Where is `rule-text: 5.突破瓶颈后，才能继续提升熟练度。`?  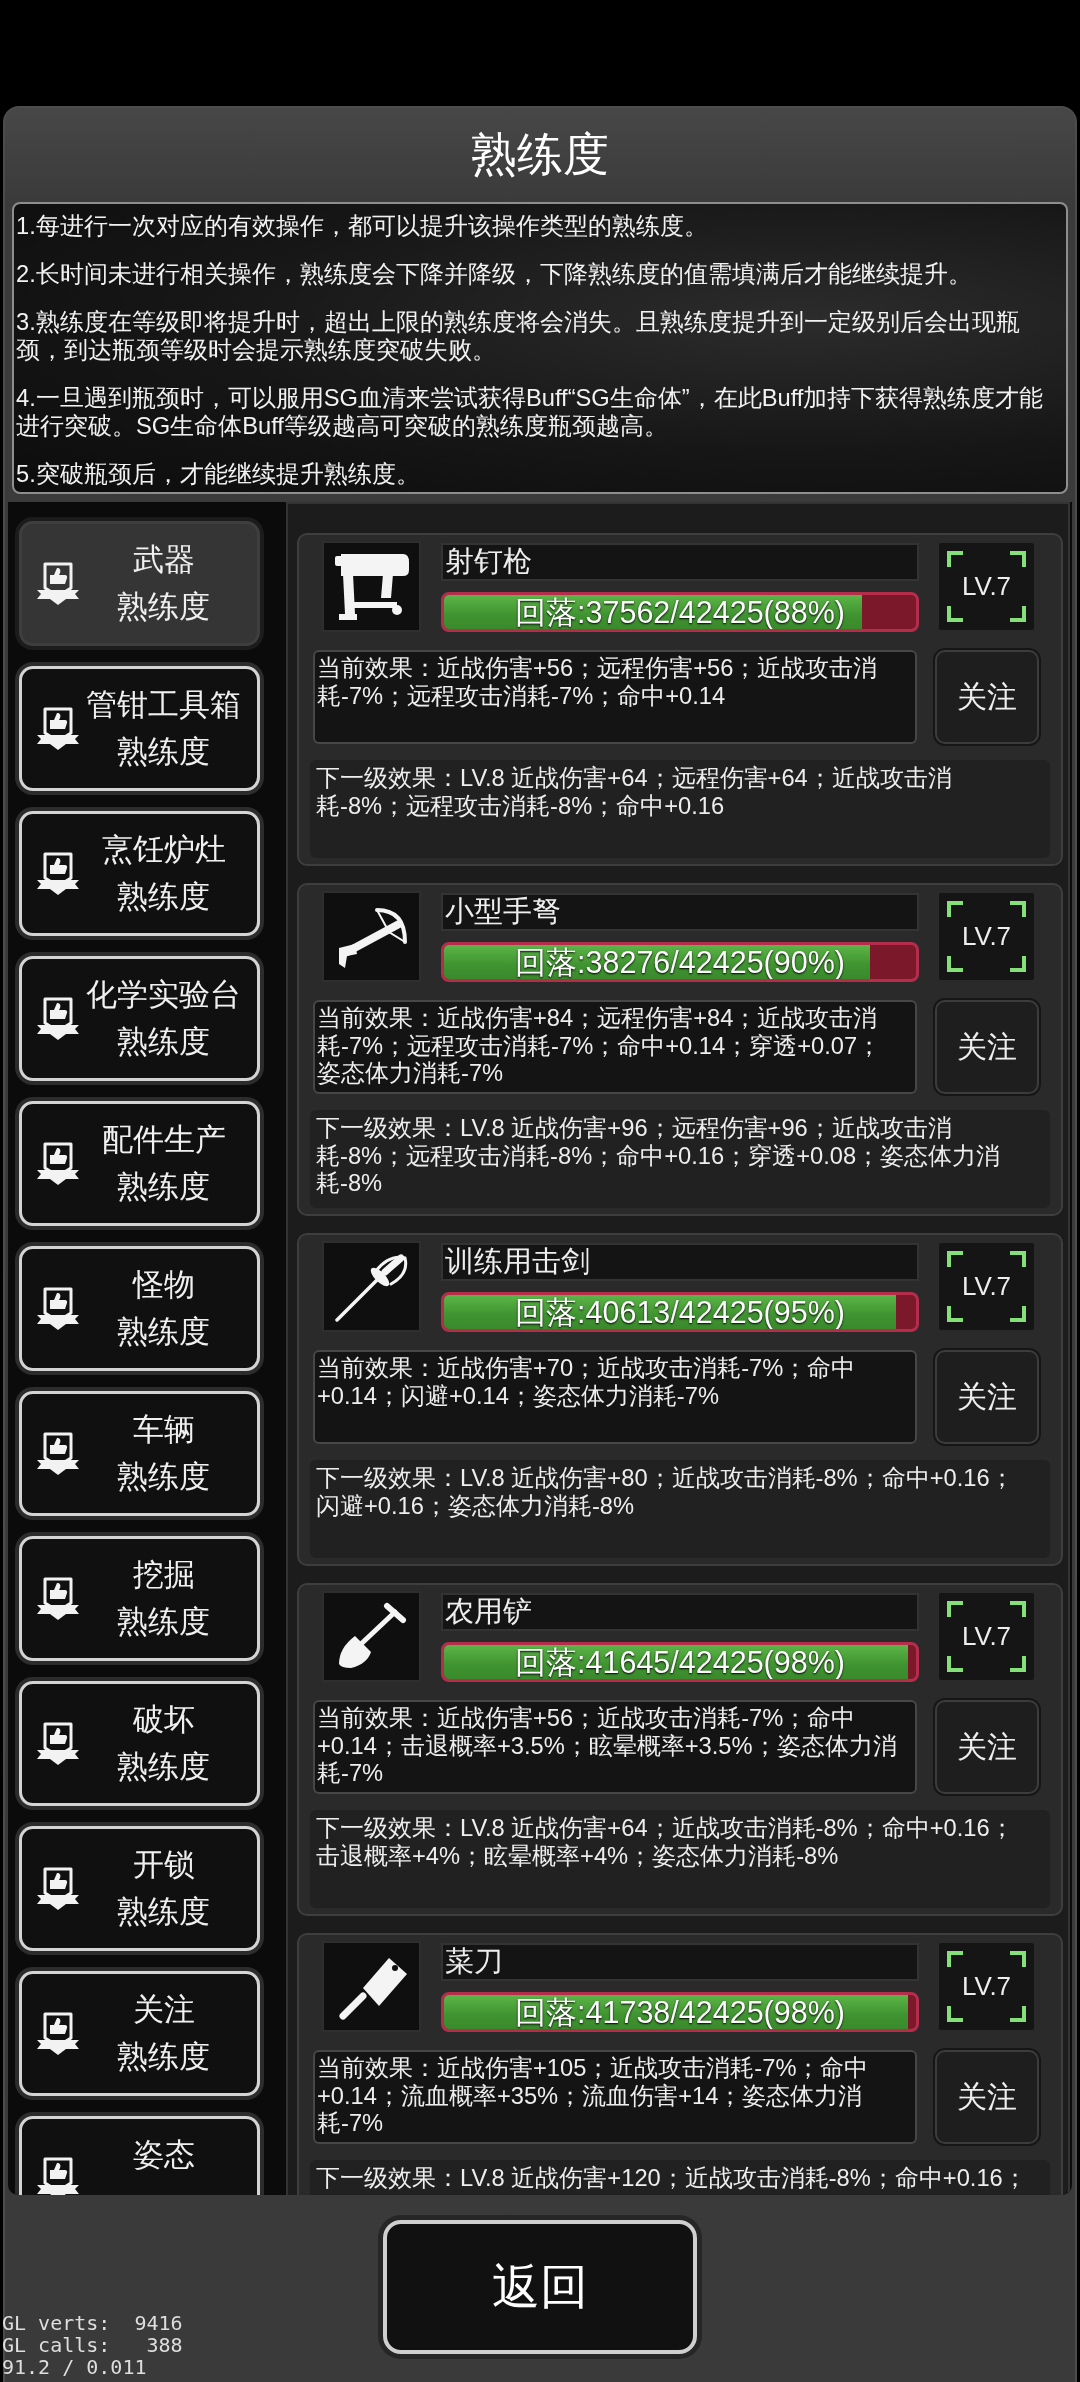 rule-text: 5.突破瓶颈后，才能继续提升熟练度。 is located at coordinates (218, 474).